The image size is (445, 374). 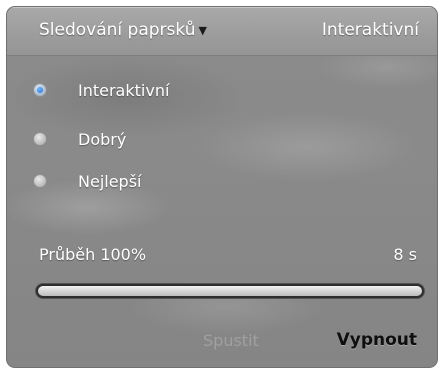 I want to click on option-best: Nejlepší, so click(x=87, y=181).